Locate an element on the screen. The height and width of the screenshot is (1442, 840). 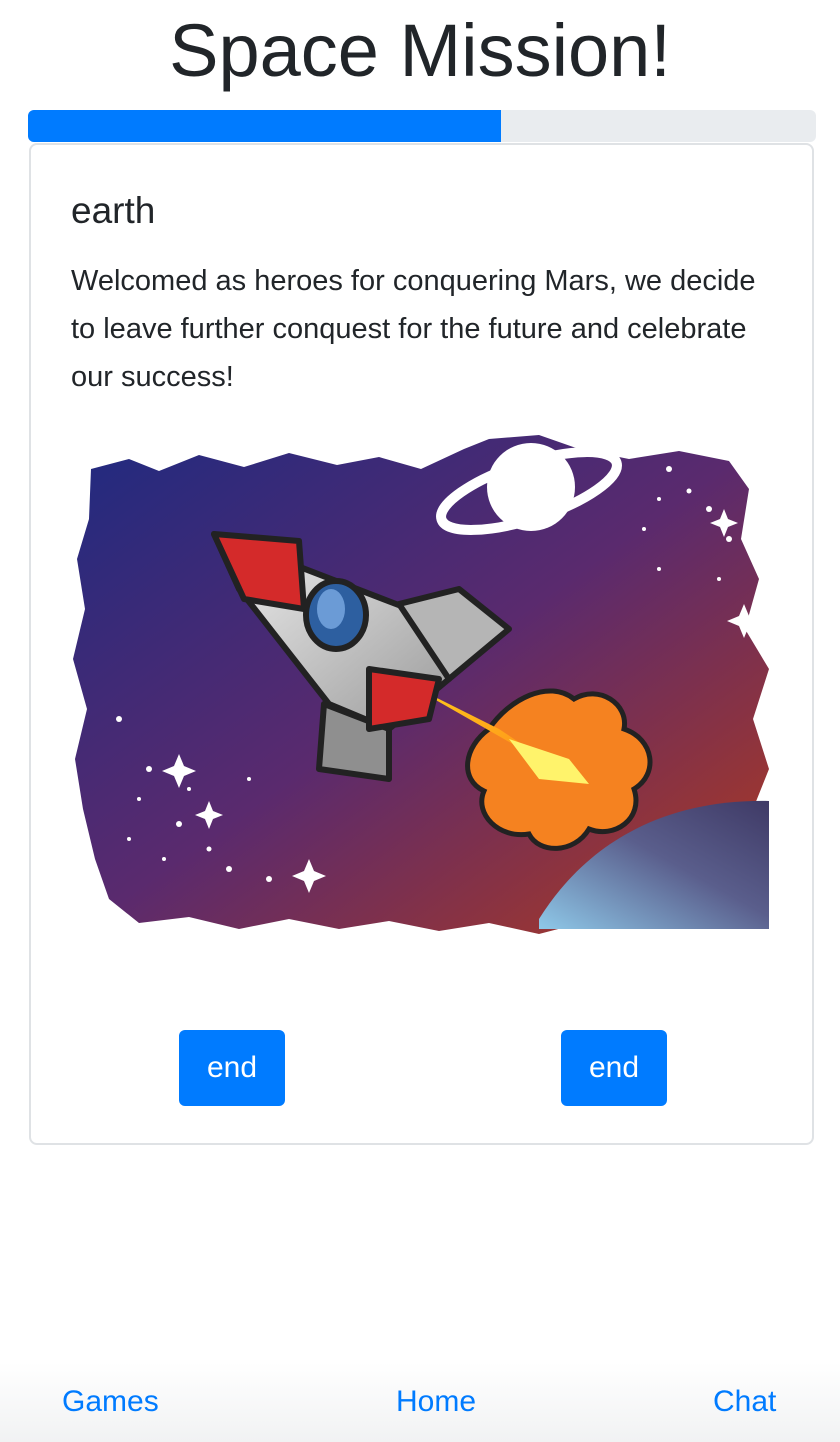
nav-games-link: Games is located at coordinates (110, 1402).